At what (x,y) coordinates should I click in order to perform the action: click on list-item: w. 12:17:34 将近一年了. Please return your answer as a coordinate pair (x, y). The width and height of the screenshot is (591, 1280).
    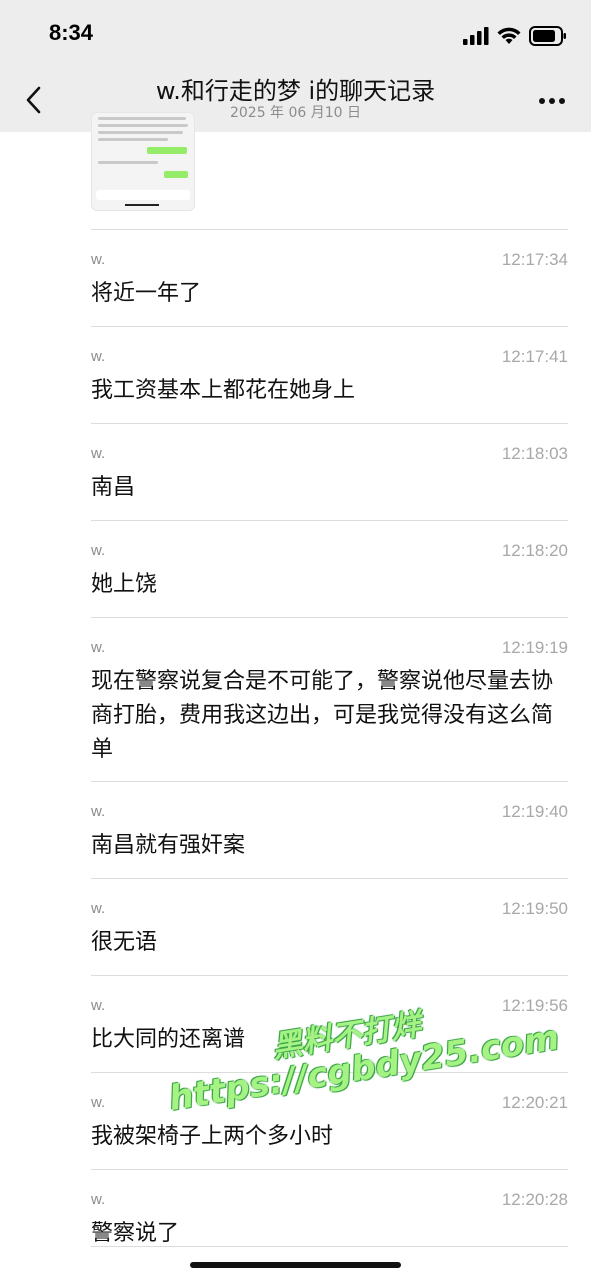
    Looking at the image, I should click on (329, 277).